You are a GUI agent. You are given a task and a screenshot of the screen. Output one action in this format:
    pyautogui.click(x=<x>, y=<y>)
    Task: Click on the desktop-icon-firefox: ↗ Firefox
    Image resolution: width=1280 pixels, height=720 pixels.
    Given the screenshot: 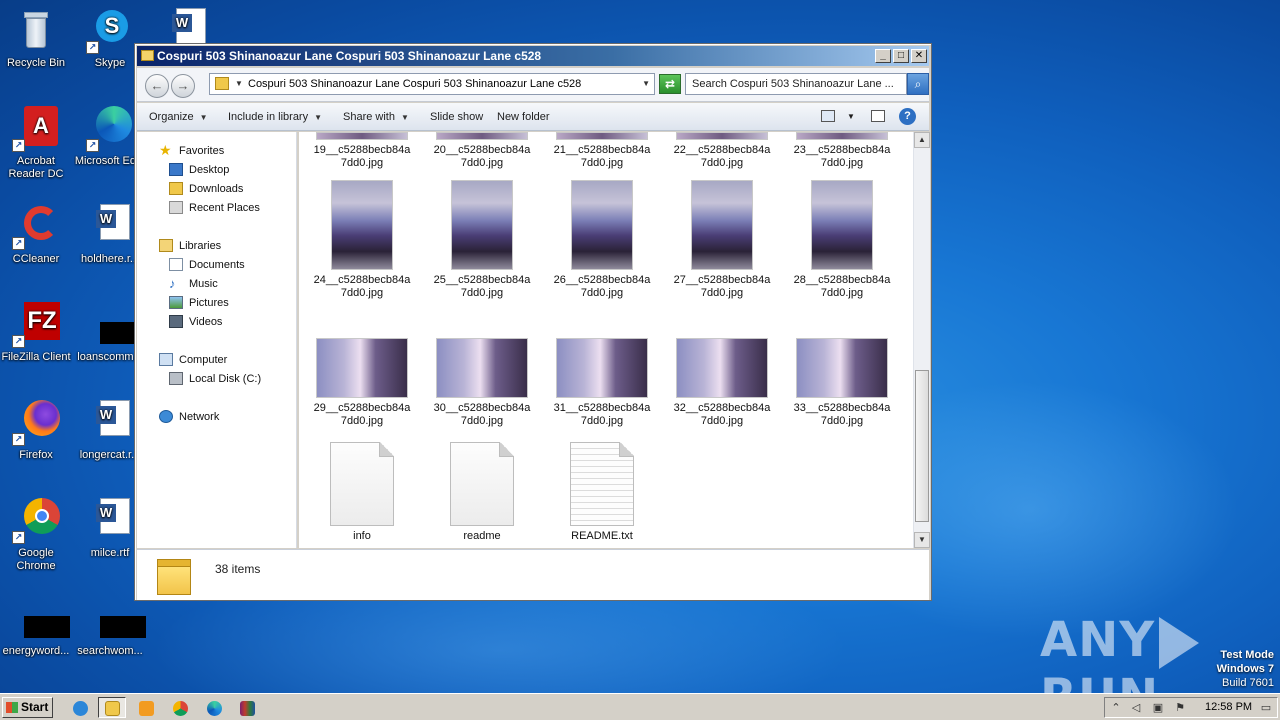 What is the action you would take?
    pyautogui.click(x=36, y=430)
    